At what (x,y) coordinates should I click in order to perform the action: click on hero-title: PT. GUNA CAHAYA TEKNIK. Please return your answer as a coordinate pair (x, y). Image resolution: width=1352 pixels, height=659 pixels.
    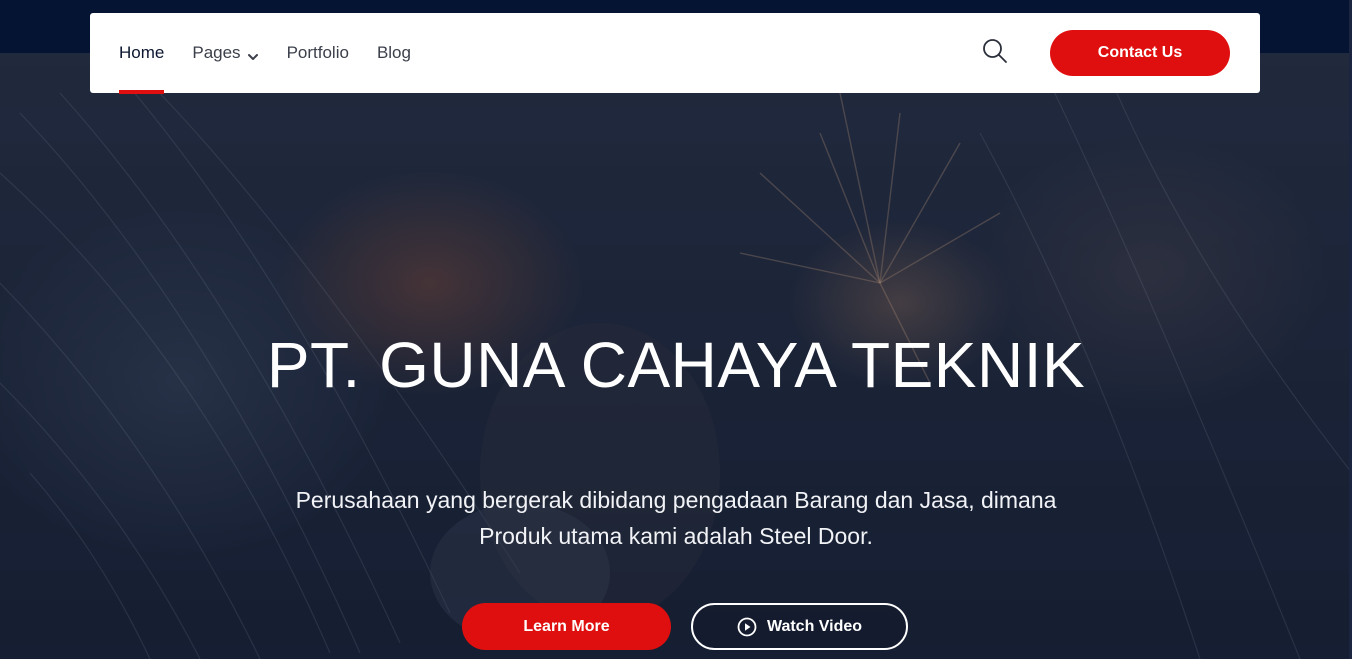
    Looking at the image, I should click on (676, 365).